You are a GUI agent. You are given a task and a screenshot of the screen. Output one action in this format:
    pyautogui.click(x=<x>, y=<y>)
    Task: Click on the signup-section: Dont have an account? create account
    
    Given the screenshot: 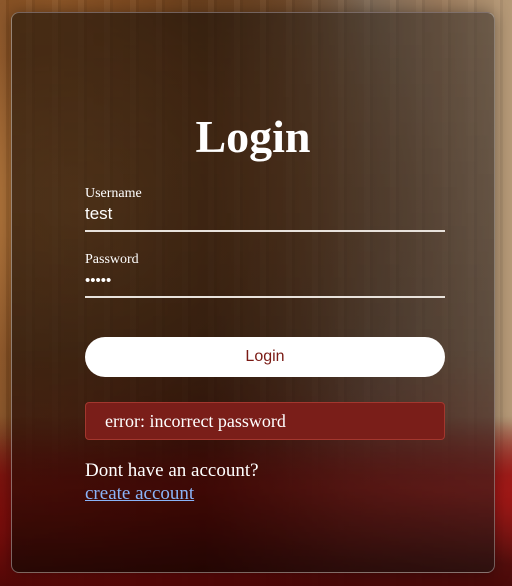 What is the action you would take?
    pyautogui.click(x=172, y=483)
    